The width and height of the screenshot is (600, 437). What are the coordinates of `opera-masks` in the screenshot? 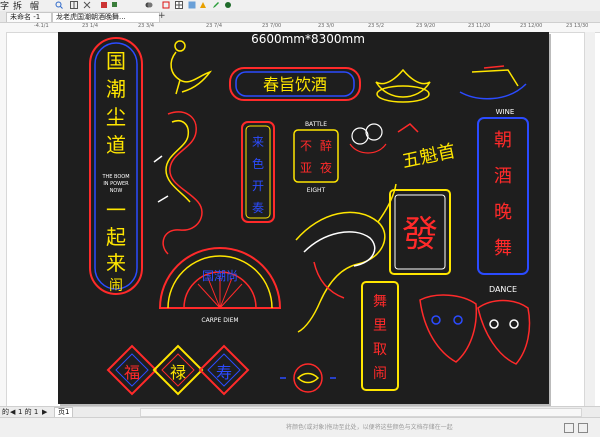 It's located at (475, 329).